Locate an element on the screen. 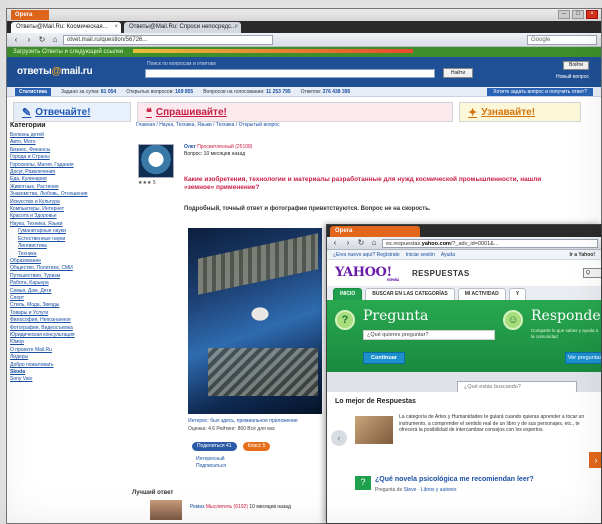 Image resolution: width=602 pixels, height=524 pixels. ask-question-input: ¿Qué quieres preguntar? is located at coordinates (429, 335).